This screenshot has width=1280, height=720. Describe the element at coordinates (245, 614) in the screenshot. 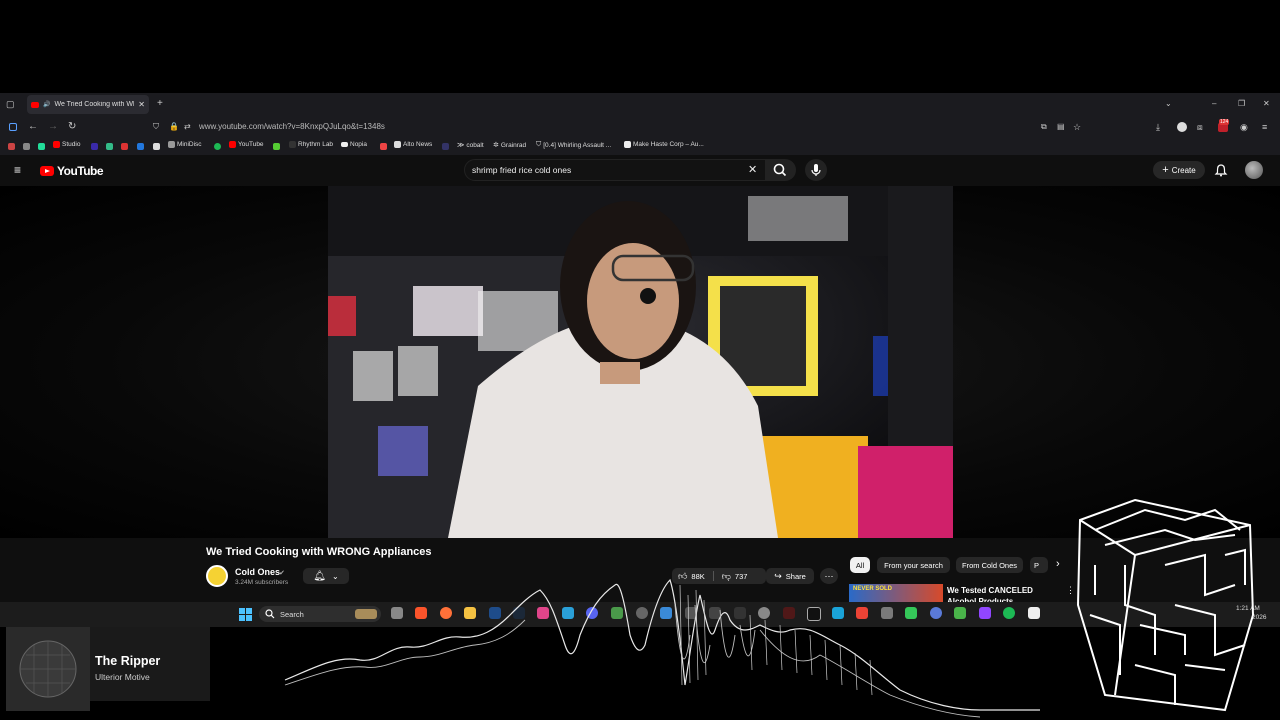

I see `windows-start-icon` at that location.